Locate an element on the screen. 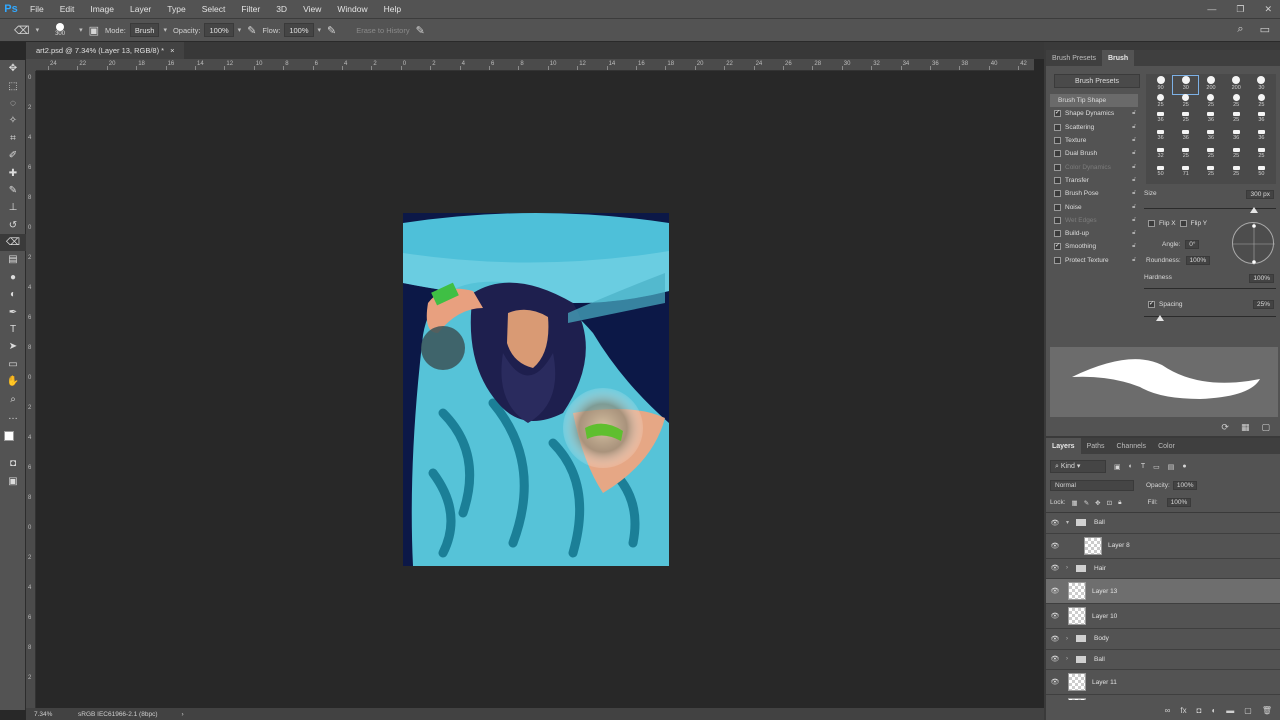  link-layers-icon: ∞ is located at coordinates (1168, 710).